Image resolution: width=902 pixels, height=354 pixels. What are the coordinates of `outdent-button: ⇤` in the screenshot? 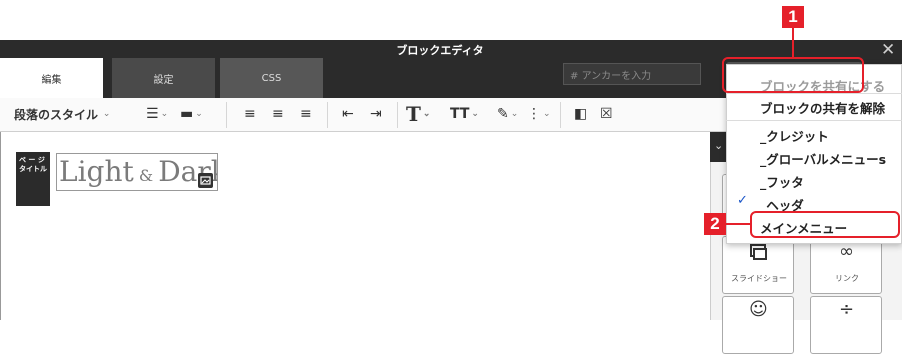 It's located at (348, 114).